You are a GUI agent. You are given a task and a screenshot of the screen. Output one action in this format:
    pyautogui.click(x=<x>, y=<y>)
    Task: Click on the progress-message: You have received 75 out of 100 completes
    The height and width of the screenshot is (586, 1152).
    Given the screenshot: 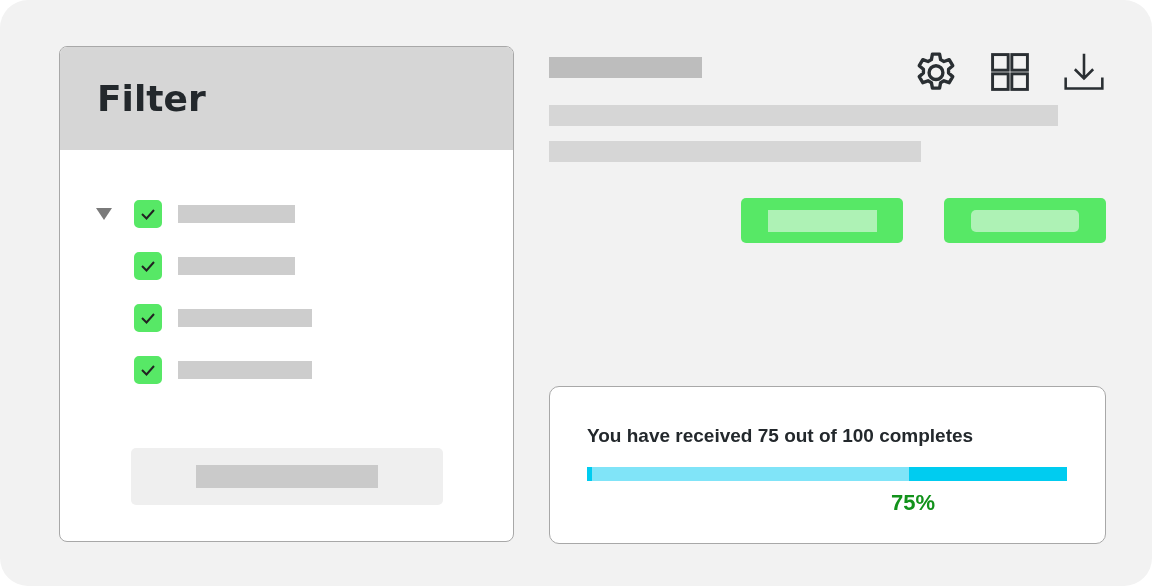 What is the action you would take?
    pyautogui.click(x=780, y=436)
    